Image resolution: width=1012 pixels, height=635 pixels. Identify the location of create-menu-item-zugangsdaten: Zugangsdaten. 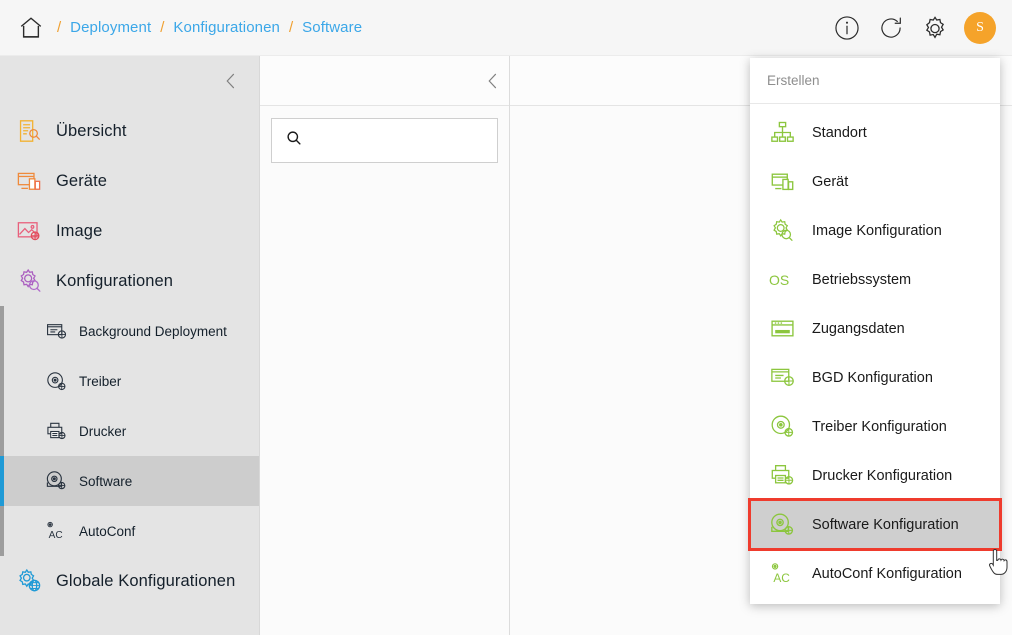
(875, 328).